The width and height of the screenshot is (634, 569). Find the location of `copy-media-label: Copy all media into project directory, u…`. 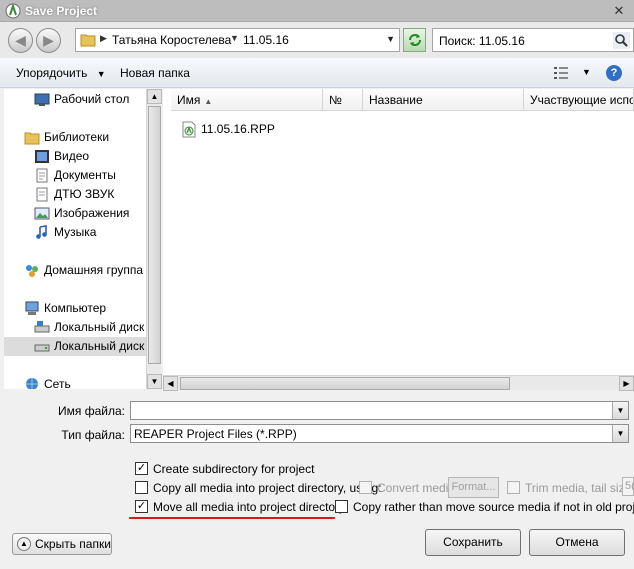

copy-media-label: Copy all media into project directory, u… is located at coordinates (267, 488).